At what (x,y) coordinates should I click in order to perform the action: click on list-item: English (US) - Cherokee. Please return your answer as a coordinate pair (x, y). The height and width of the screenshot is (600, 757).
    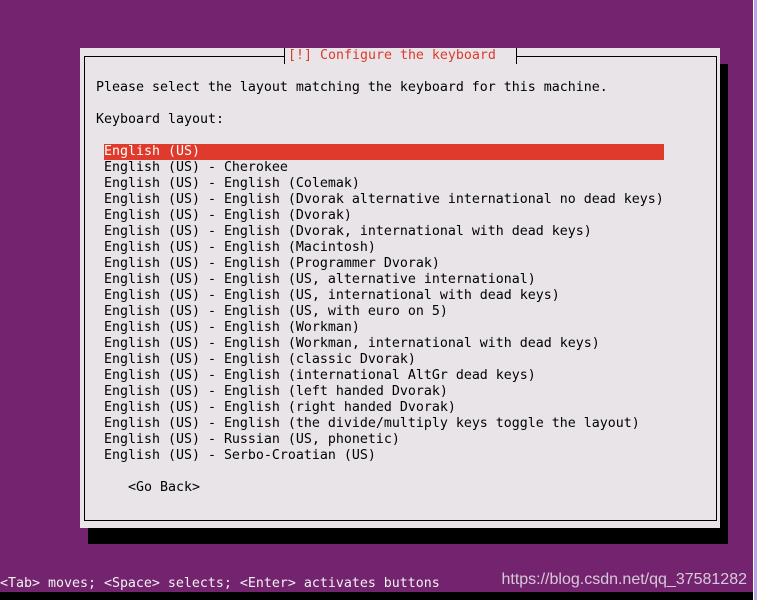
    Looking at the image, I should click on (384, 168).